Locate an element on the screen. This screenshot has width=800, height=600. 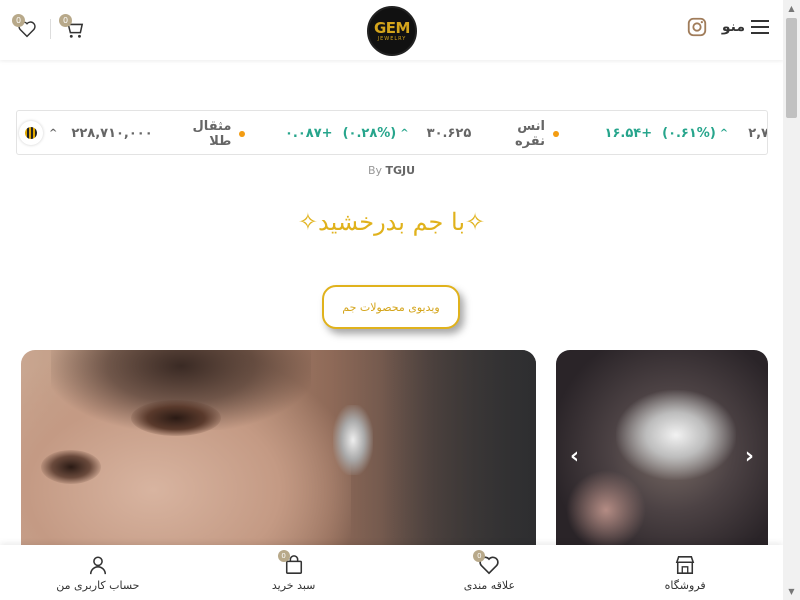
ring-product-image: ‹ › is located at coordinates (662, 450).